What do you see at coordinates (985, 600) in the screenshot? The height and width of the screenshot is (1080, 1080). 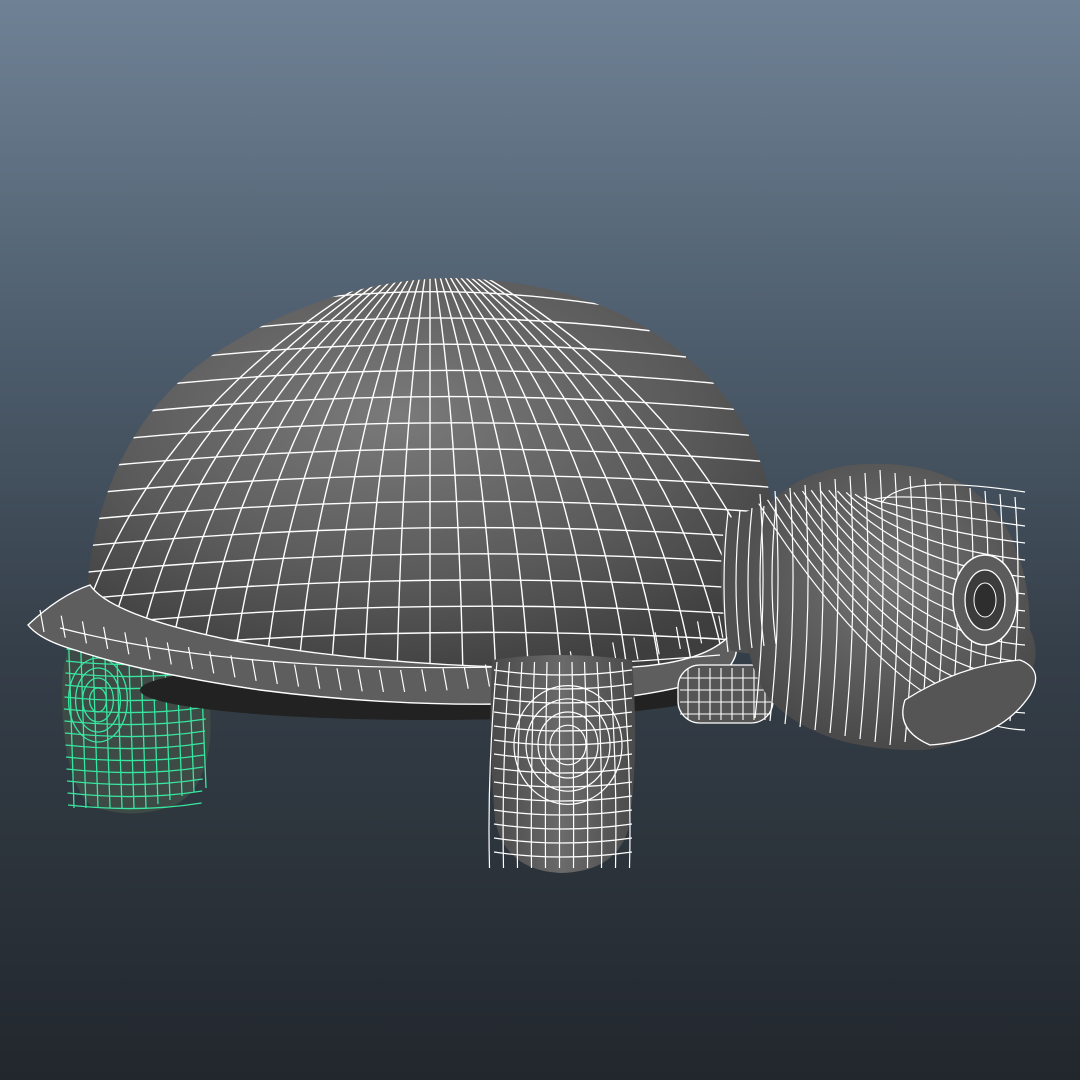 I see `eye` at bounding box center [985, 600].